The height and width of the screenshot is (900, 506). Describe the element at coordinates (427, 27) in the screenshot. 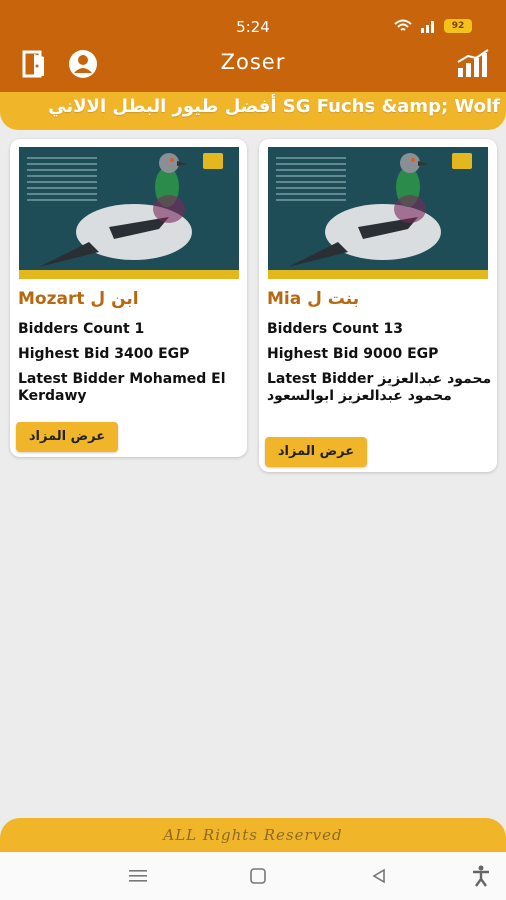

I see `signal-icon` at that location.